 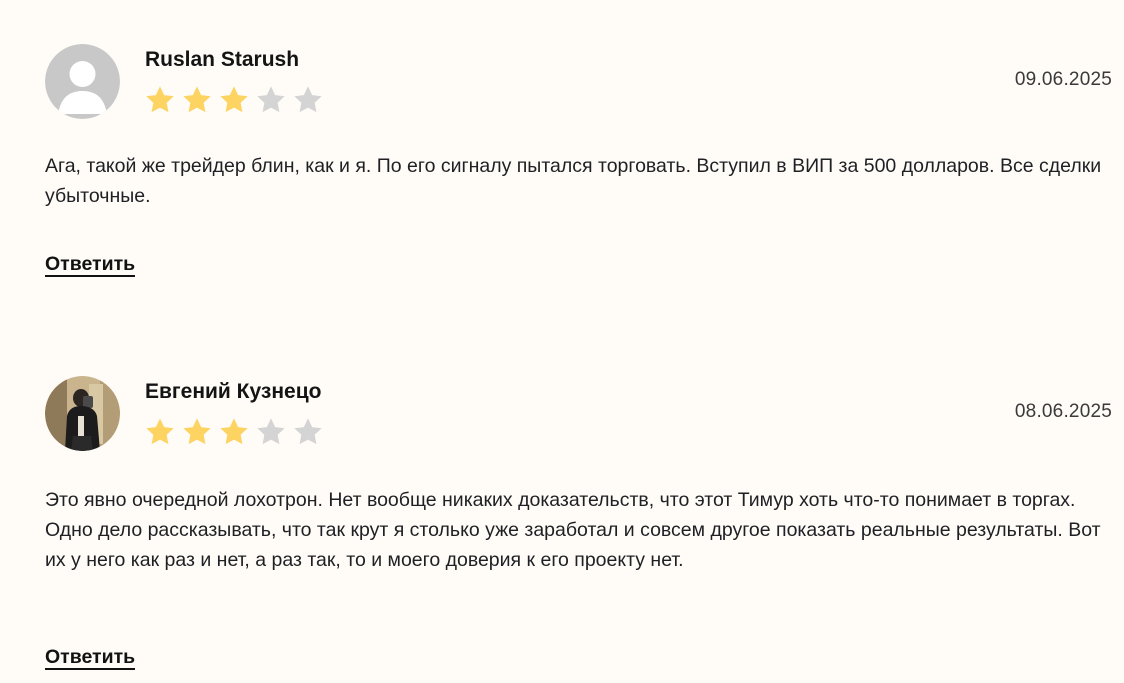 What do you see at coordinates (578, 81) in the screenshot?
I see `review-header: Ruslan Starush 09.06.2025` at bounding box center [578, 81].